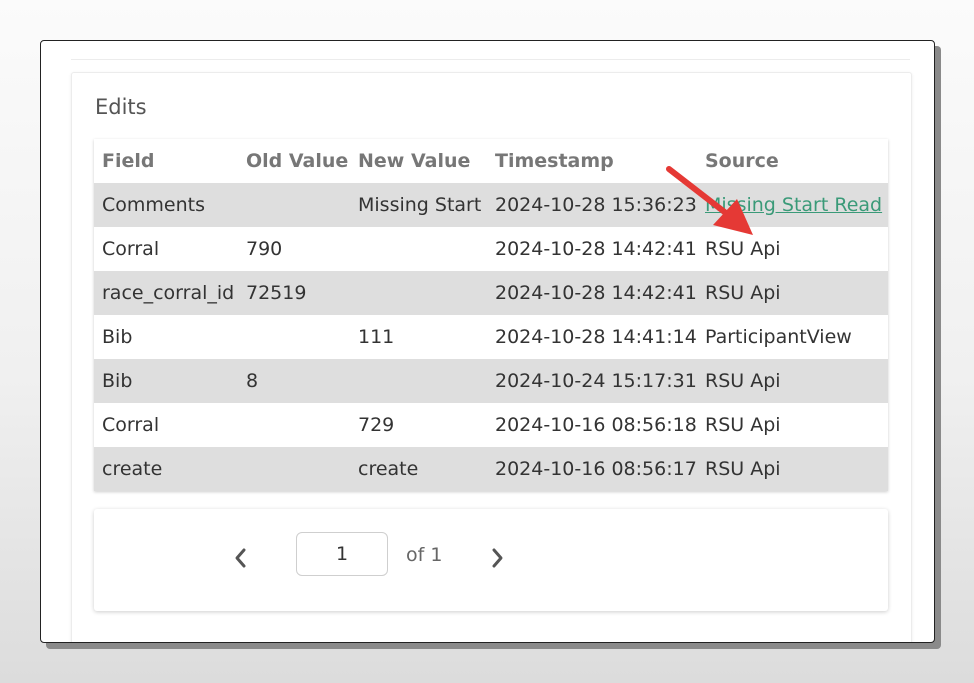 This screenshot has width=974, height=683. Describe the element at coordinates (424, 555) in the screenshot. I see `page-count-label: of 1` at that location.